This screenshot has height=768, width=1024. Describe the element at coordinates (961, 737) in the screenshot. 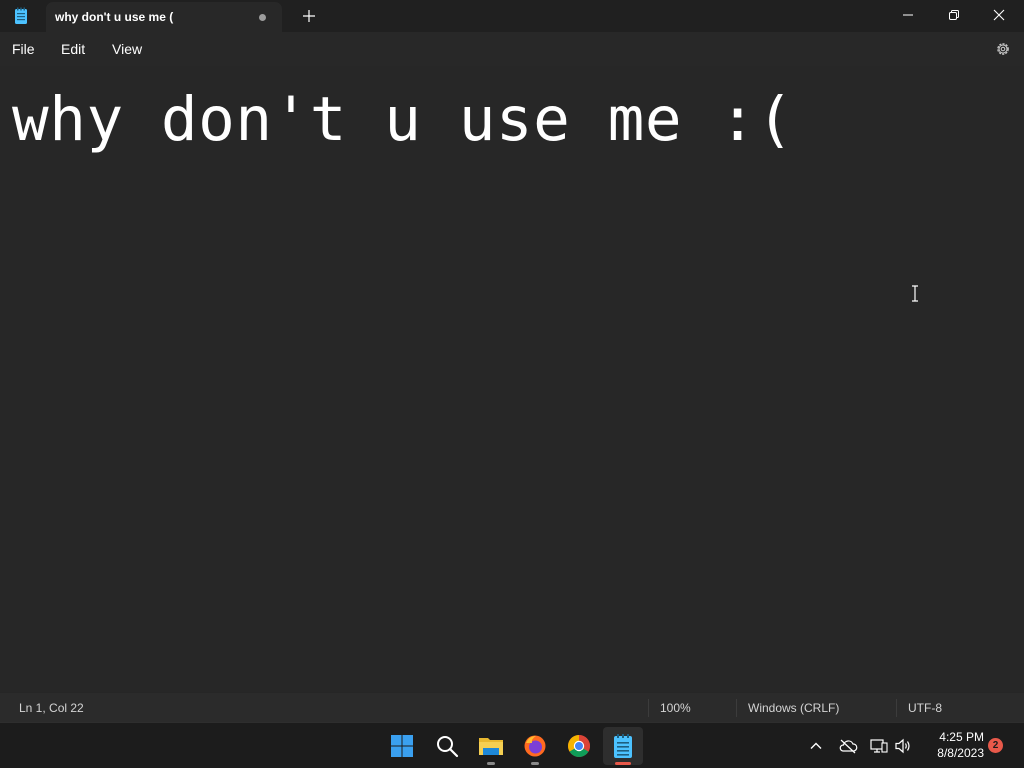

I see `clock-time: 4:25 PM` at that location.